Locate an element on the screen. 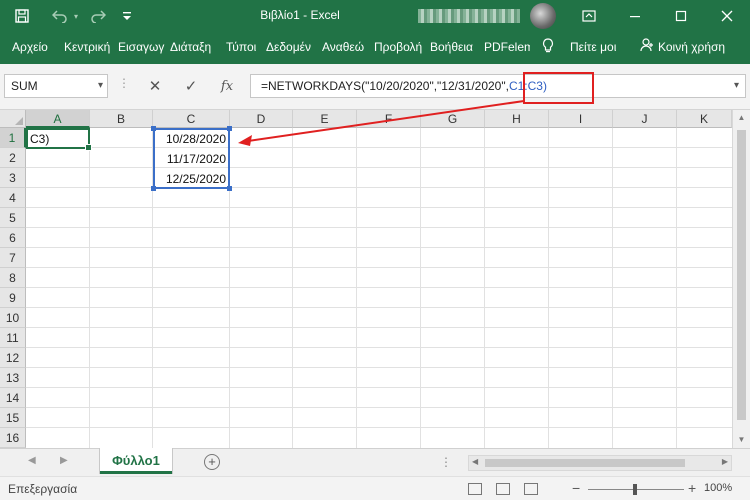 The image size is (750, 500). tab-insert: Εισαγωγ is located at coordinates (141, 47).